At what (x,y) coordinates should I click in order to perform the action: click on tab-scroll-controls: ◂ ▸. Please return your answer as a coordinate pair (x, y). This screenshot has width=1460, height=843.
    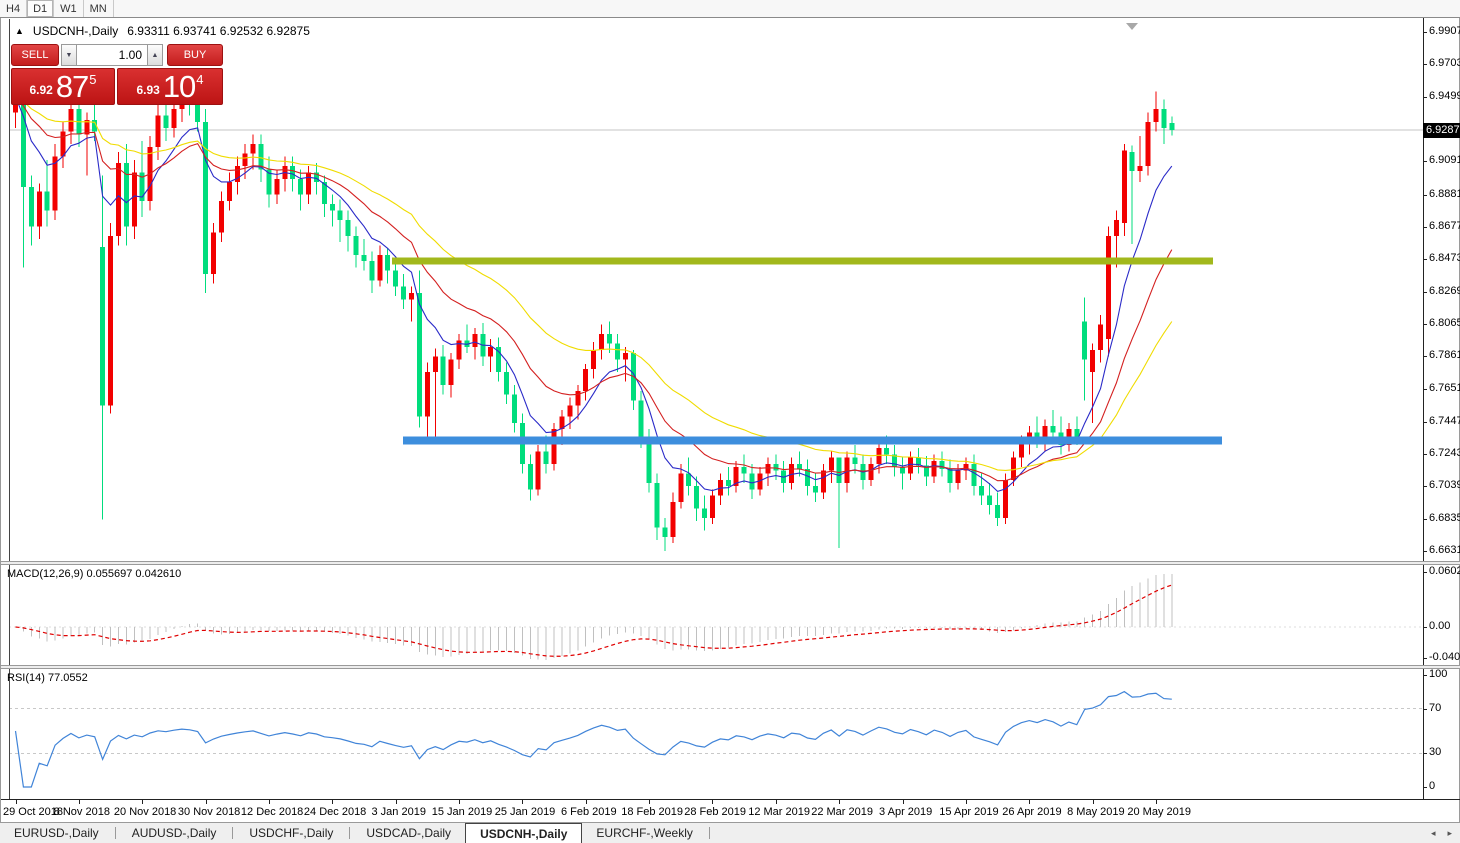
    Looking at the image, I should click on (1445, 833).